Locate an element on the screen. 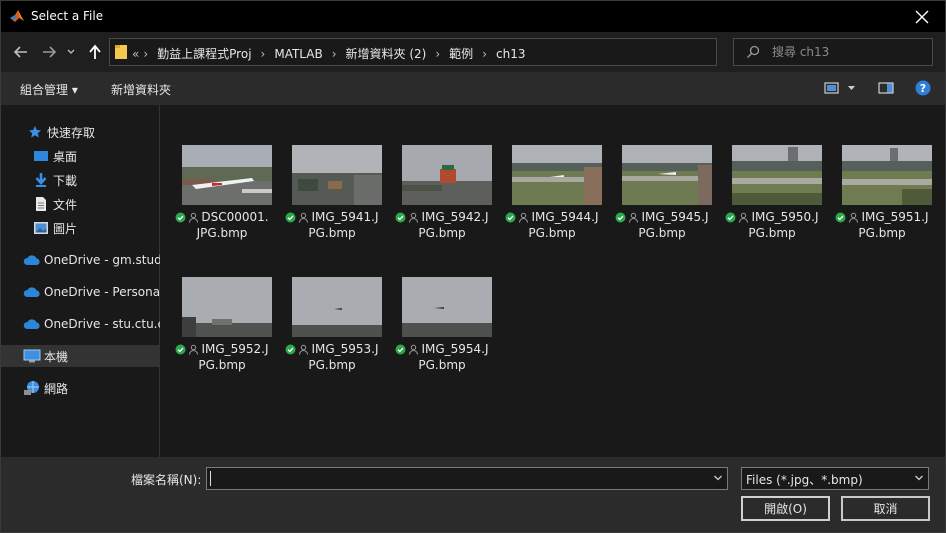 This screenshot has width=946, height=533. breadcrumb-item: 勤益上課程式Proj is located at coordinates (204, 53).